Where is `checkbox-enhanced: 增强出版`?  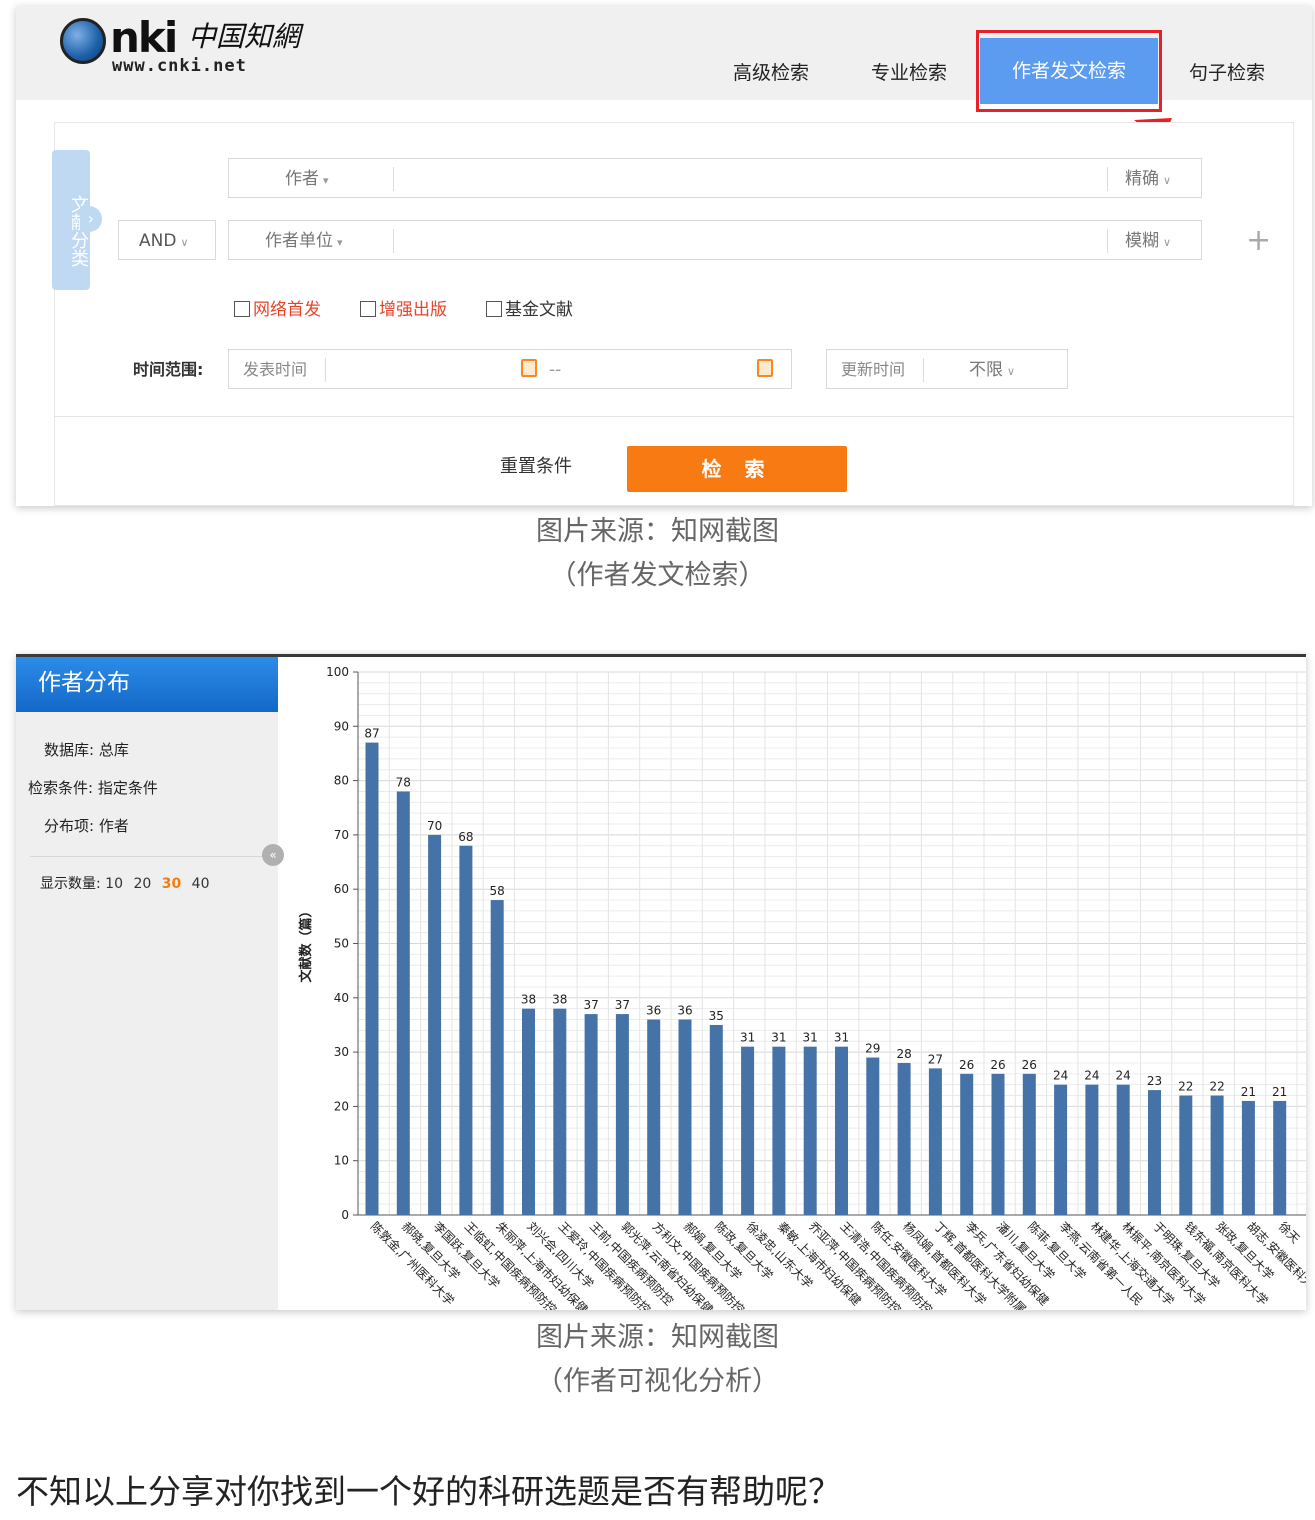 checkbox-enhanced: 增强出版 is located at coordinates (403, 310).